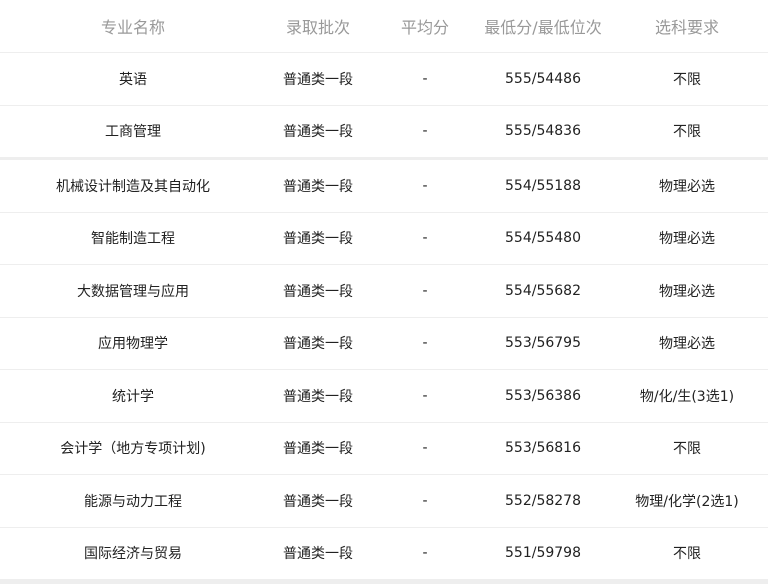 The image size is (768, 584). What do you see at coordinates (133, 79) in the screenshot?
I see `cell-major: 英语` at bounding box center [133, 79].